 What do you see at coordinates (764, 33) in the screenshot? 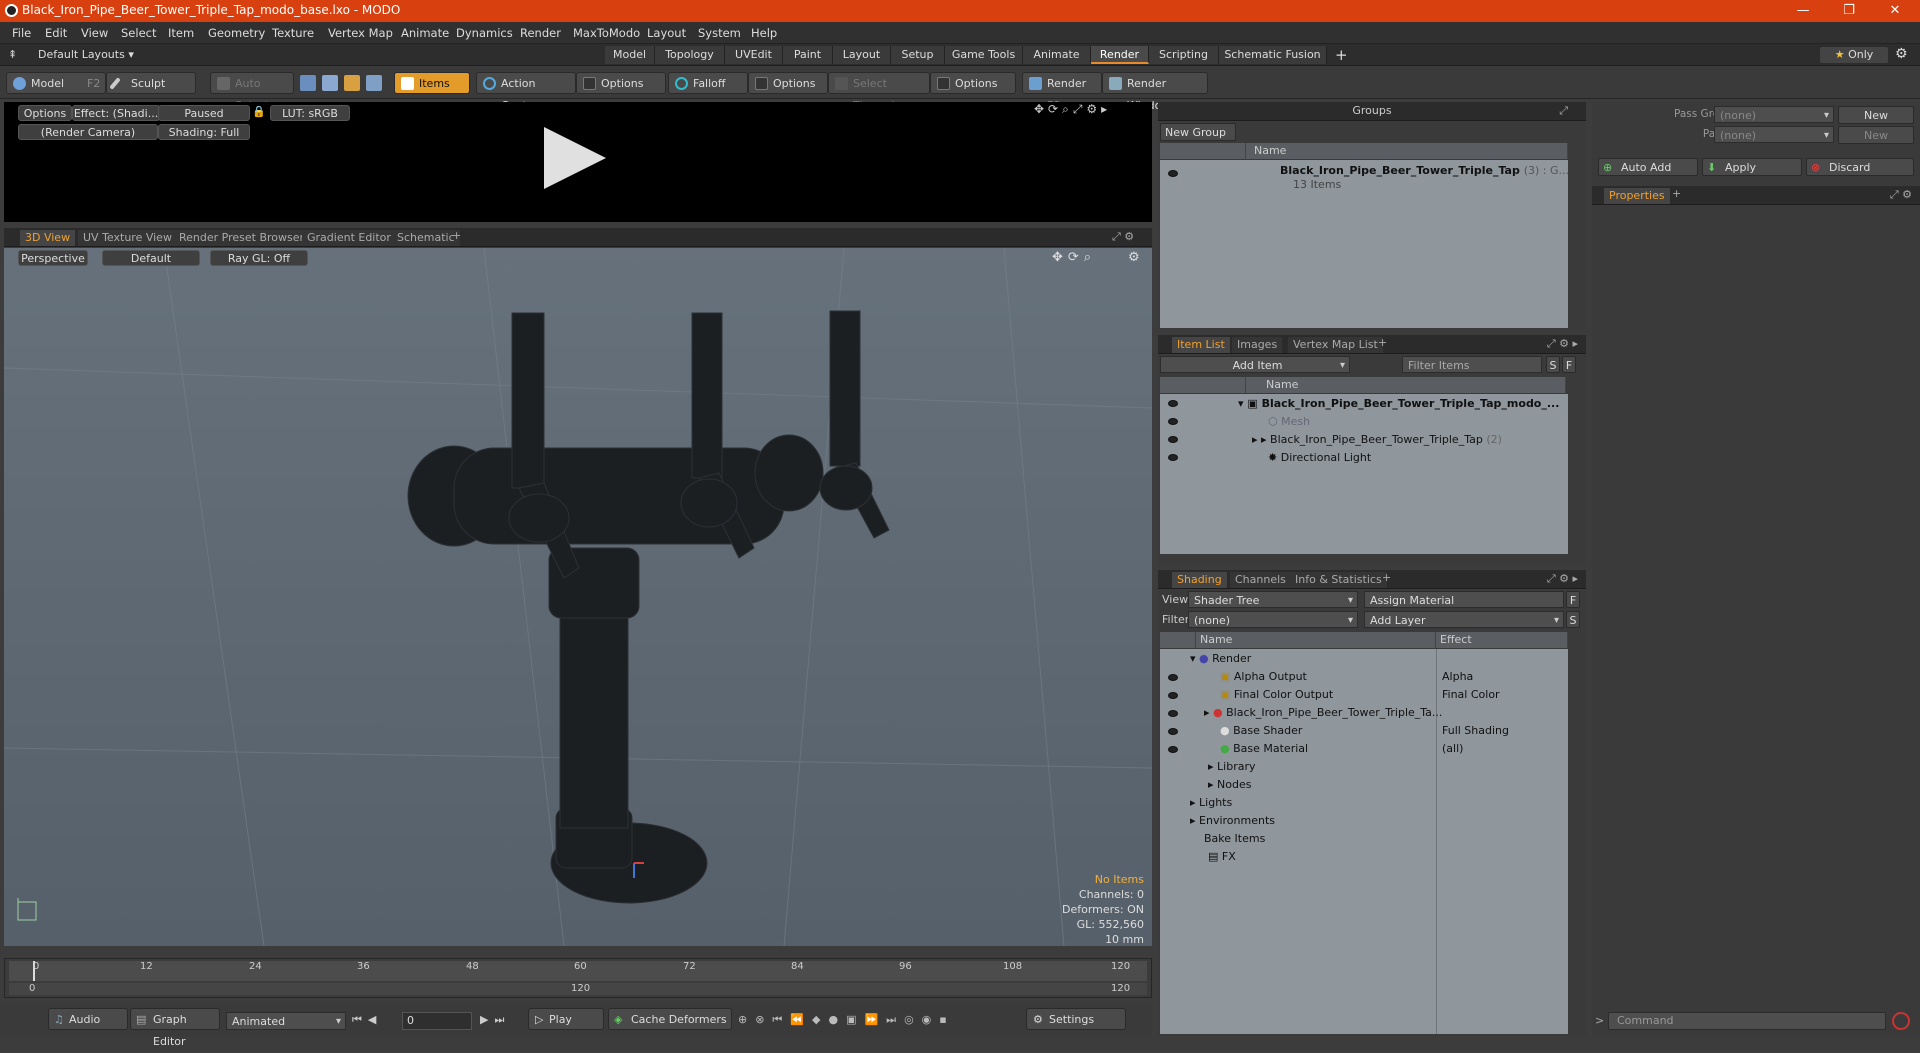
I see `menu-help: Help` at bounding box center [764, 33].